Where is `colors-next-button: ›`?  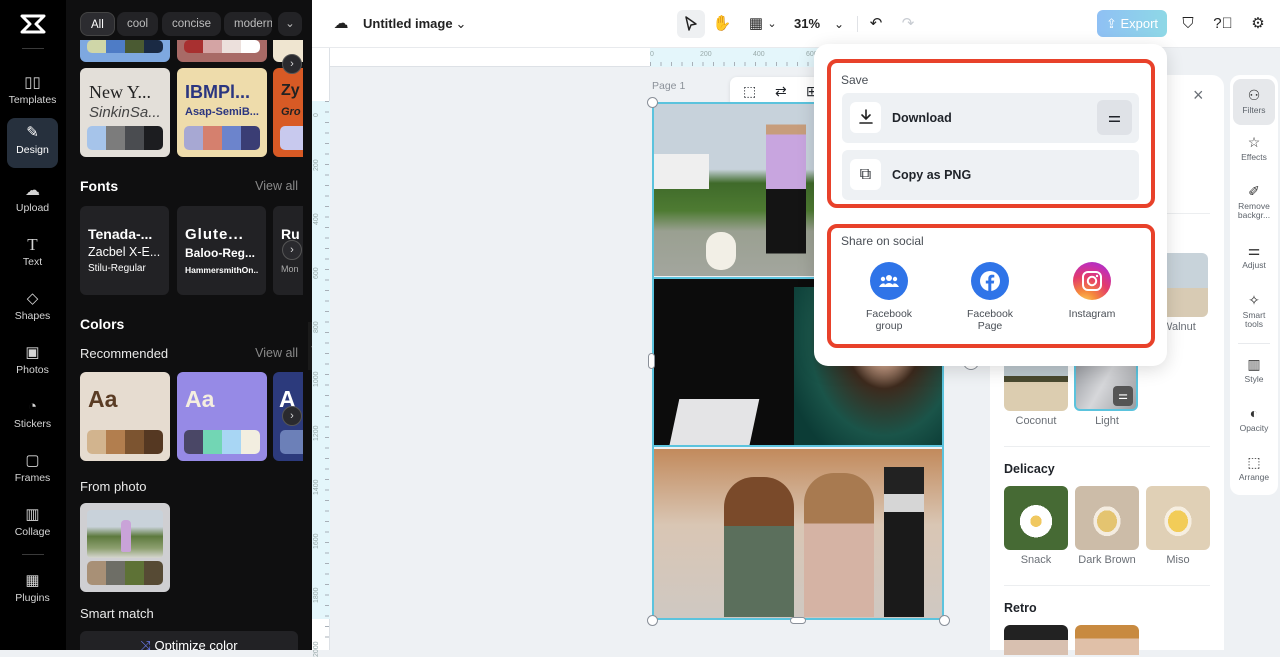 colors-next-button: › is located at coordinates (292, 416).